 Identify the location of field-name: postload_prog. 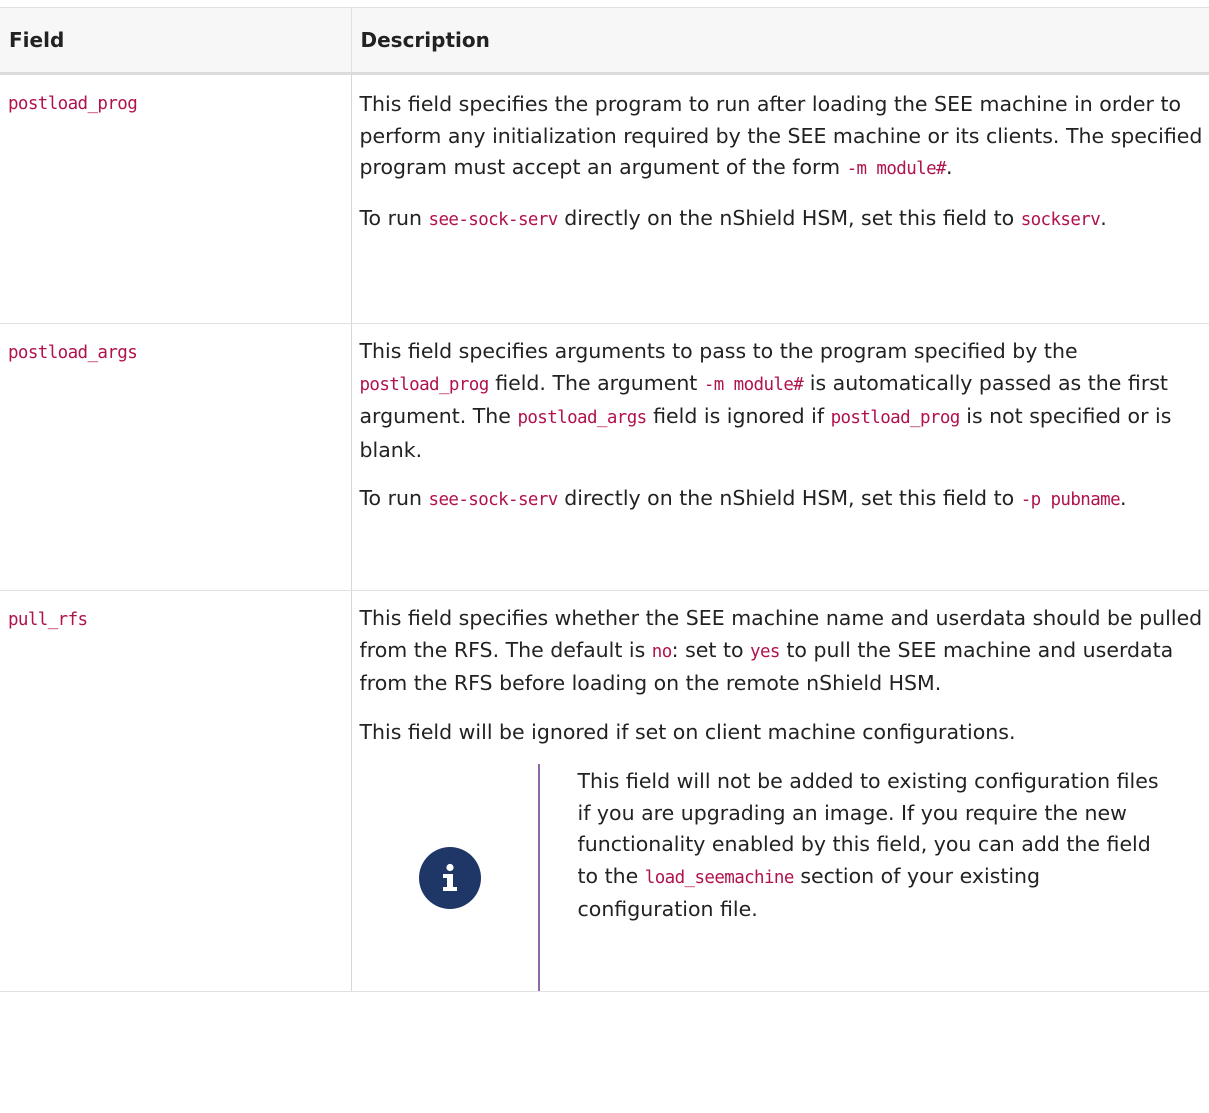
(73, 104).